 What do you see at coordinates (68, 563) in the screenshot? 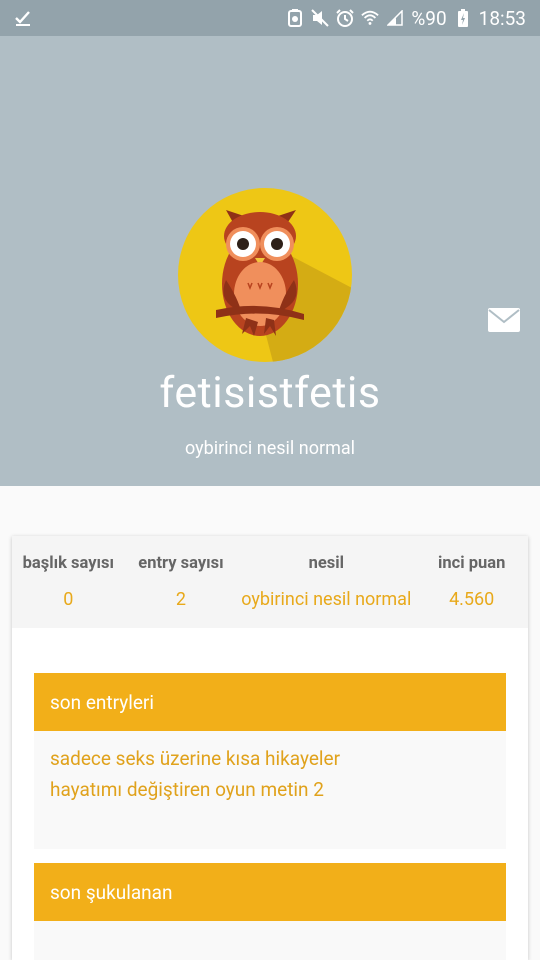
I see `stat-label: başlık sayısı` at bounding box center [68, 563].